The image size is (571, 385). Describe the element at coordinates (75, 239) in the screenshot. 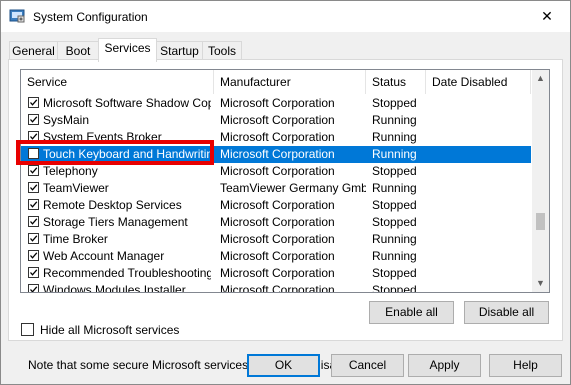

I see `service-name: Time Broker` at that location.